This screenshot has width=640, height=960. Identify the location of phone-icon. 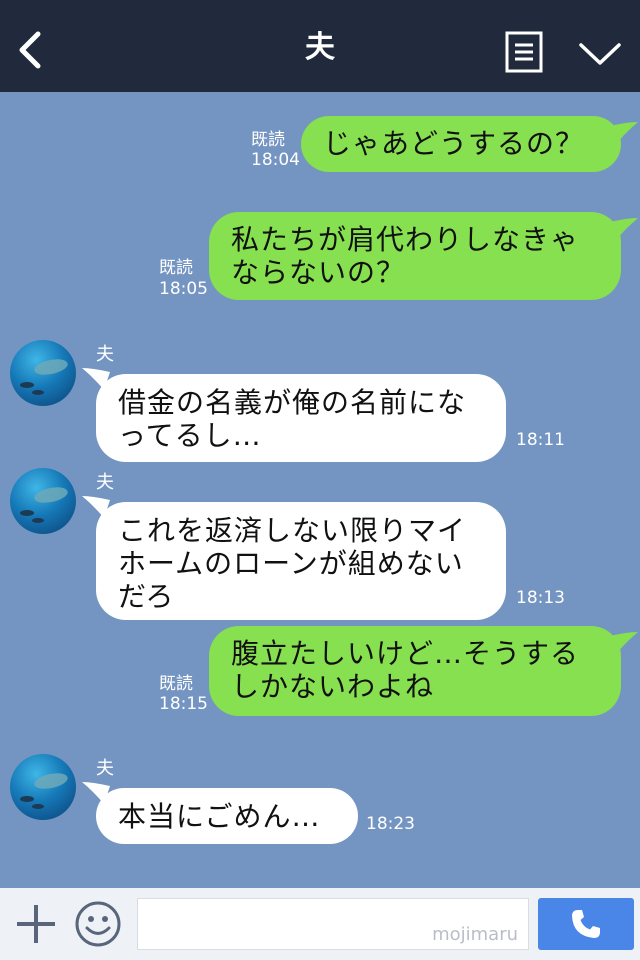
(586, 924).